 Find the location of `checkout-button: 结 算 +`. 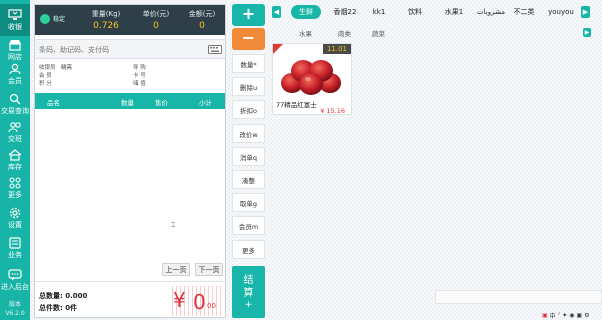

checkout-button: 结 算 + is located at coordinates (248, 292).